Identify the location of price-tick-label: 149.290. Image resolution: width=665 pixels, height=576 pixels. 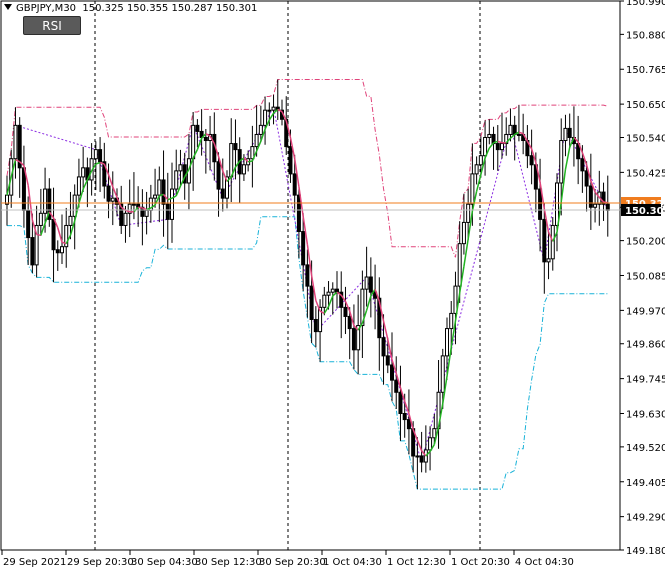
(645, 518).